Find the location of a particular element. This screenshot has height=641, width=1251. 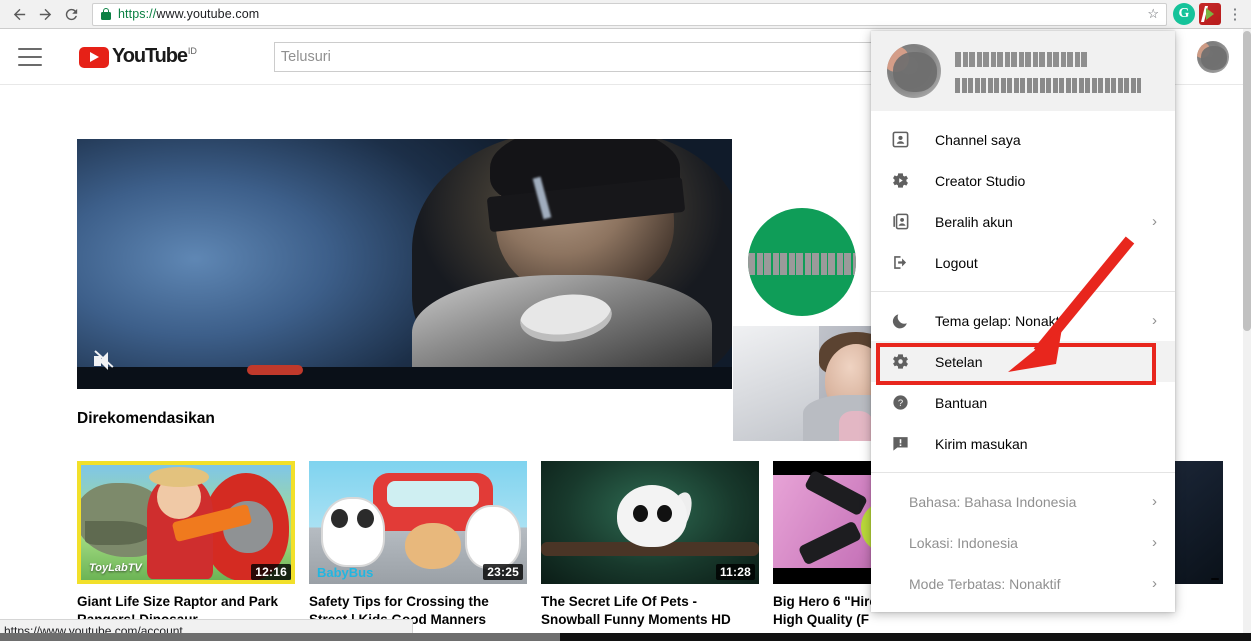

account-identity is located at coordinates (1057, 71).